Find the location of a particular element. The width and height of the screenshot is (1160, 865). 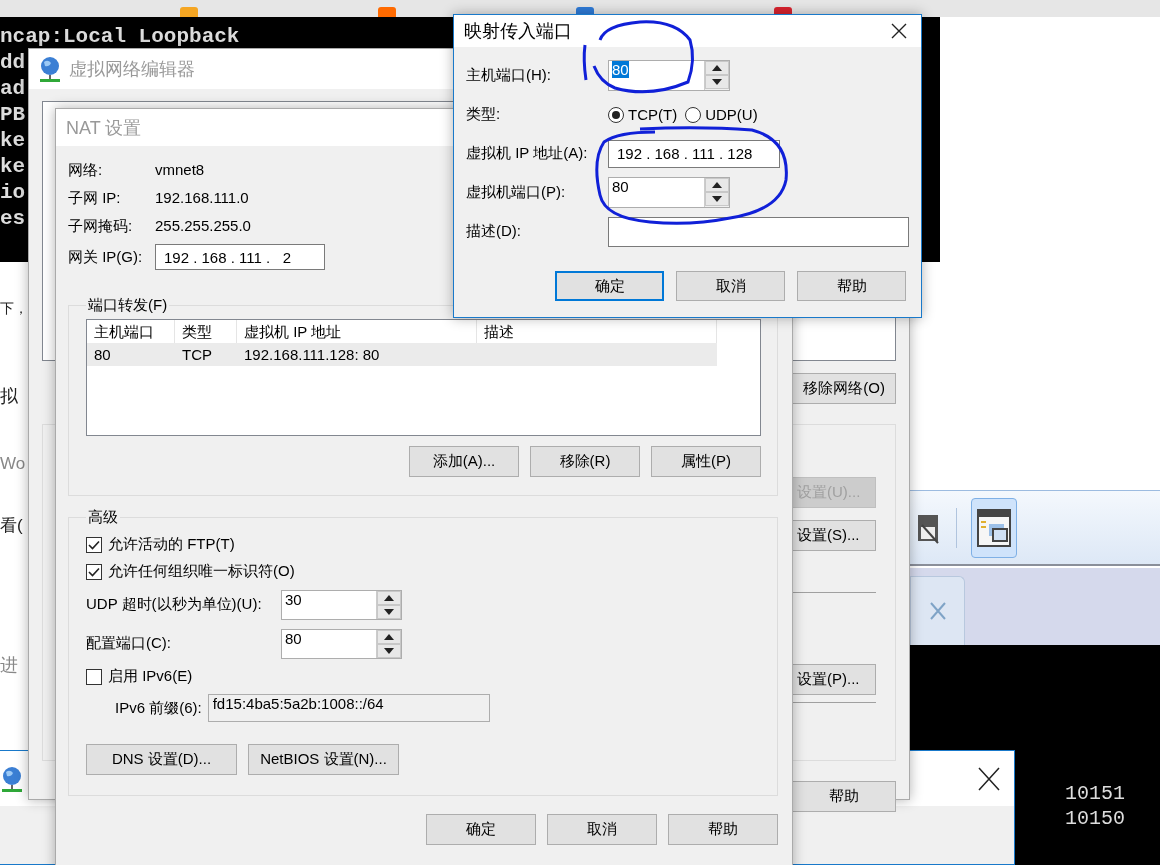

field-label: 子网 IP: is located at coordinates (94, 198).